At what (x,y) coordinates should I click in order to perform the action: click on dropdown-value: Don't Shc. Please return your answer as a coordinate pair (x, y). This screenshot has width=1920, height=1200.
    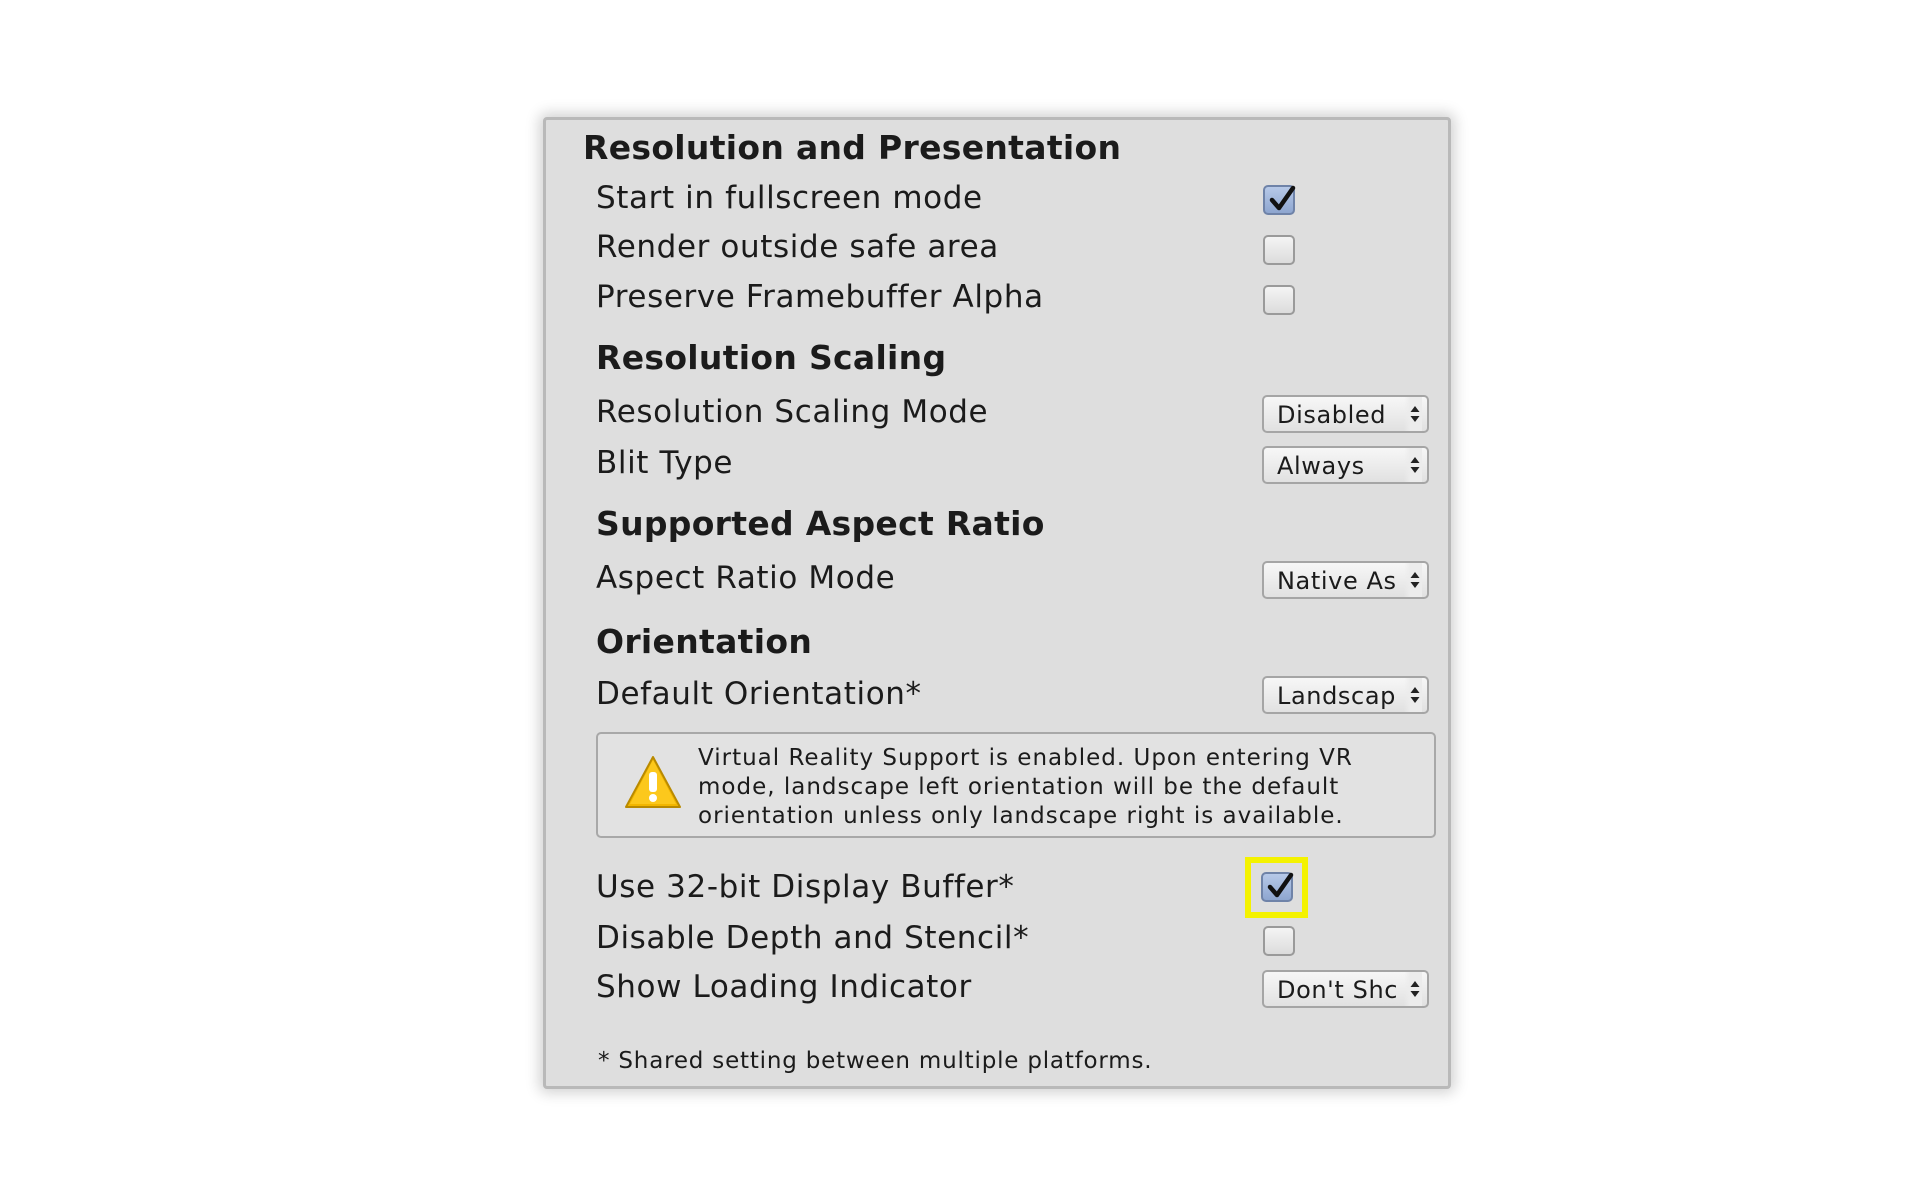
    Looking at the image, I should click on (1338, 990).